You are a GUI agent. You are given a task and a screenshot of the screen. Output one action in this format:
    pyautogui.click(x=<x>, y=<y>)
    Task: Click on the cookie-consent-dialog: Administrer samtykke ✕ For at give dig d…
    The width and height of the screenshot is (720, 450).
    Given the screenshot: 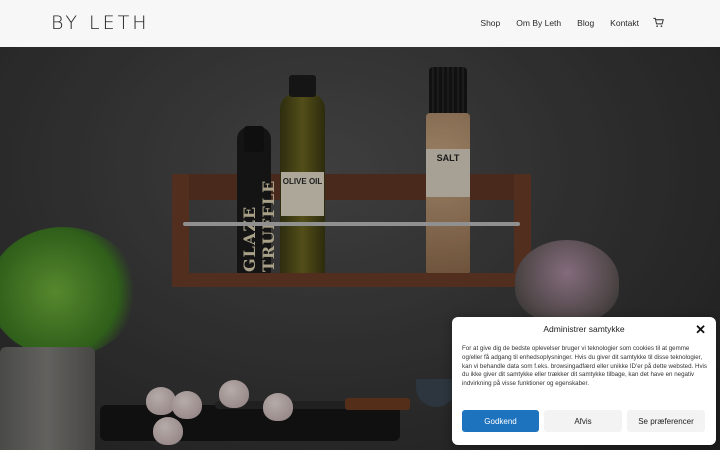 What is the action you would take?
    pyautogui.click(x=584, y=381)
    